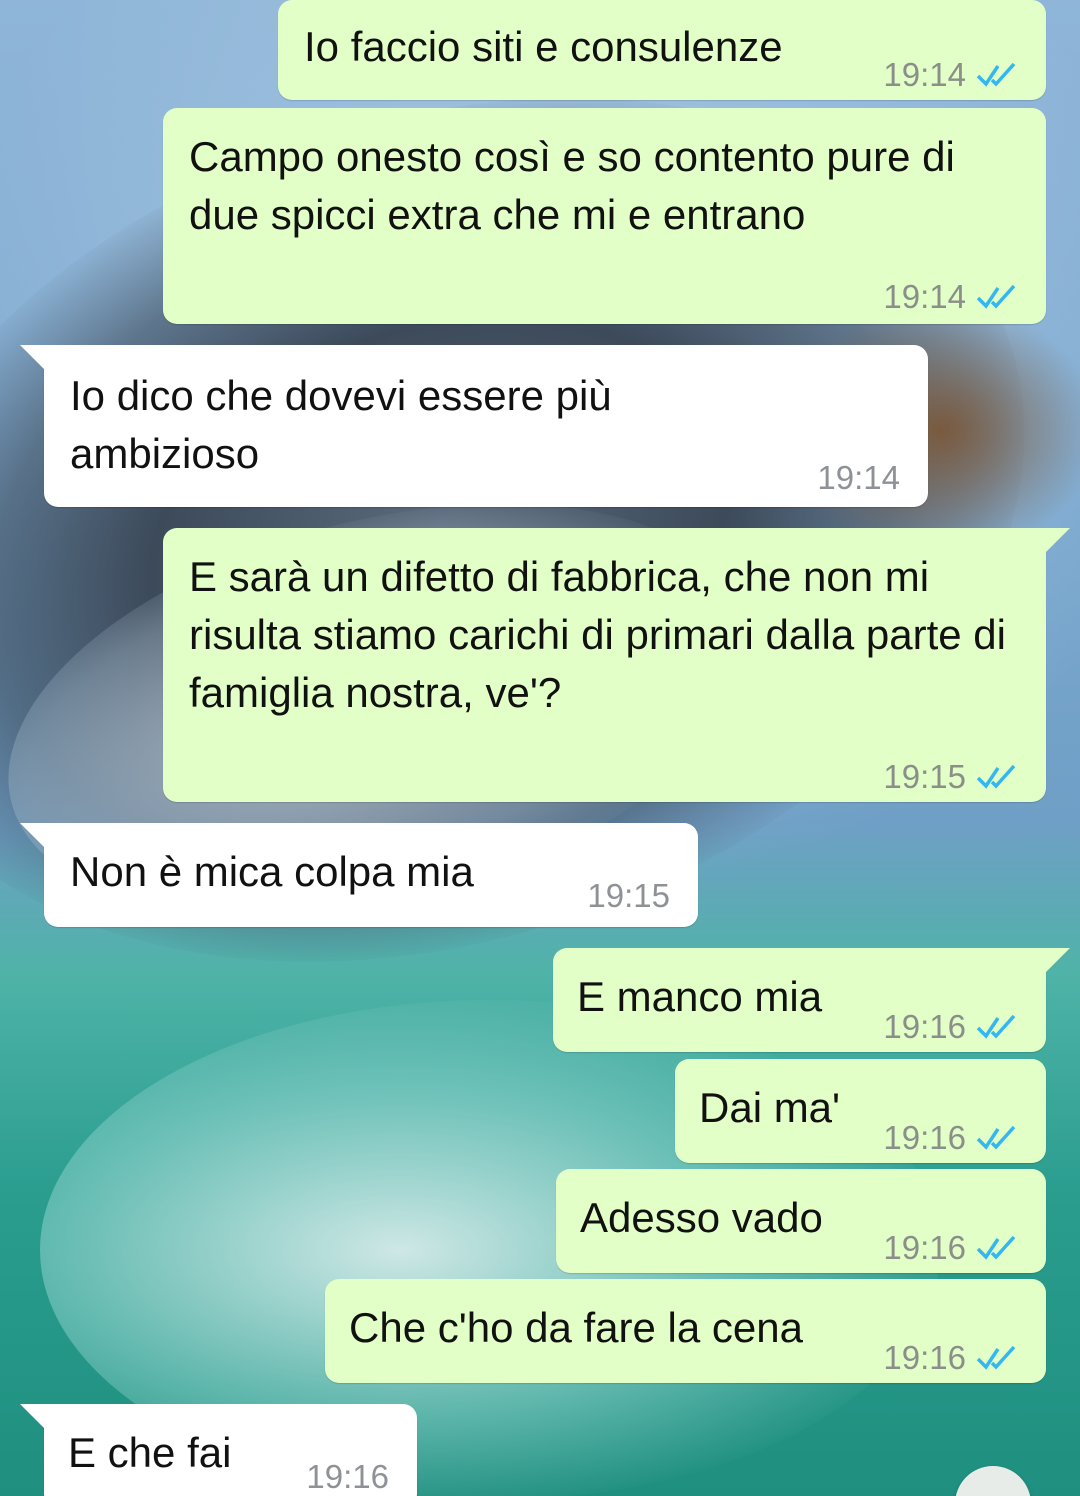 The height and width of the screenshot is (1496, 1080). Describe the element at coordinates (993, 1481) in the screenshot. I see `scroll-down-icon` at that location.